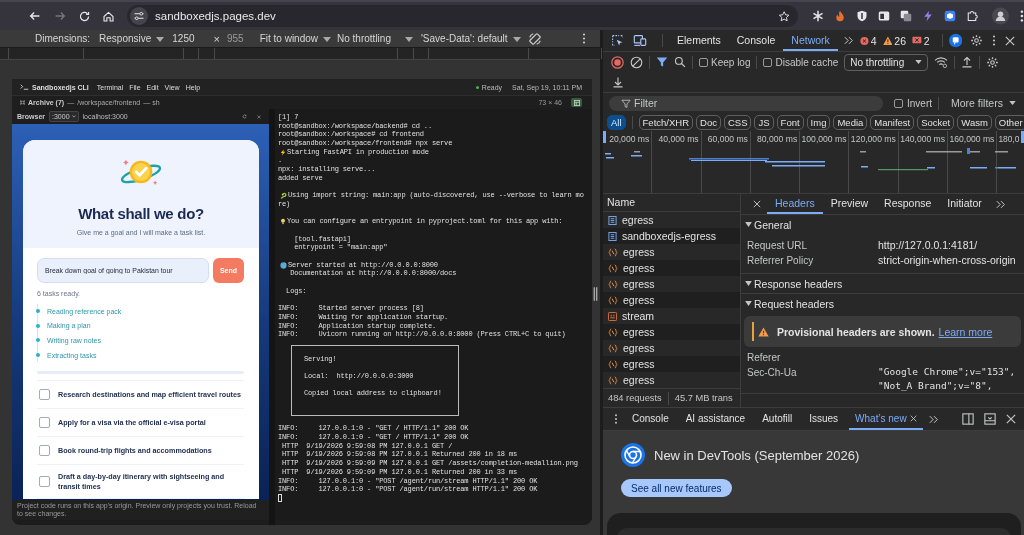  I want to click on issue-icon, so click(917, 40).